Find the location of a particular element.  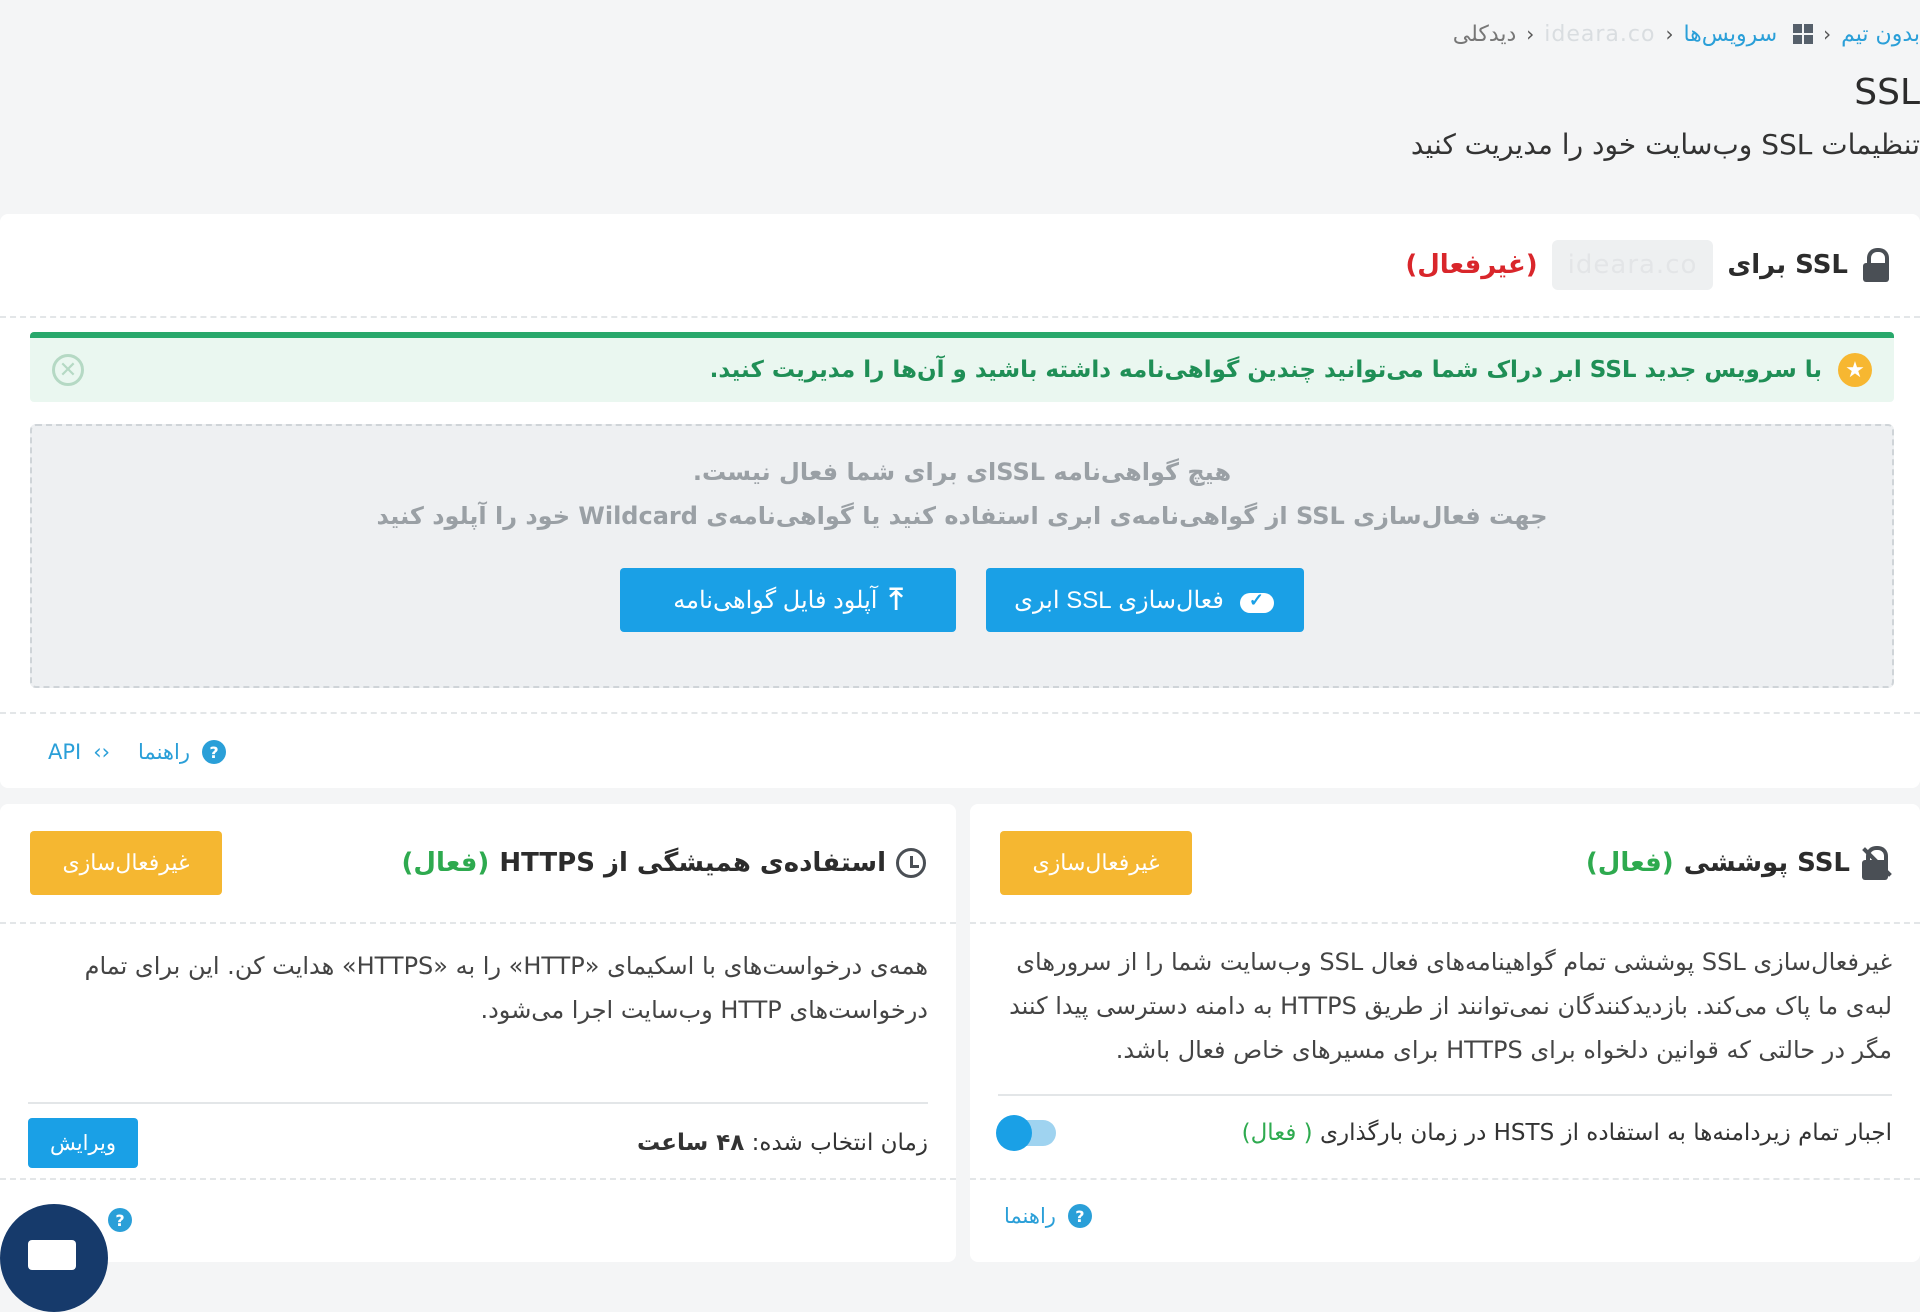

disable-cover-ssl-button: غیرفعال‌سازی is located at coordinates (1096, 863).